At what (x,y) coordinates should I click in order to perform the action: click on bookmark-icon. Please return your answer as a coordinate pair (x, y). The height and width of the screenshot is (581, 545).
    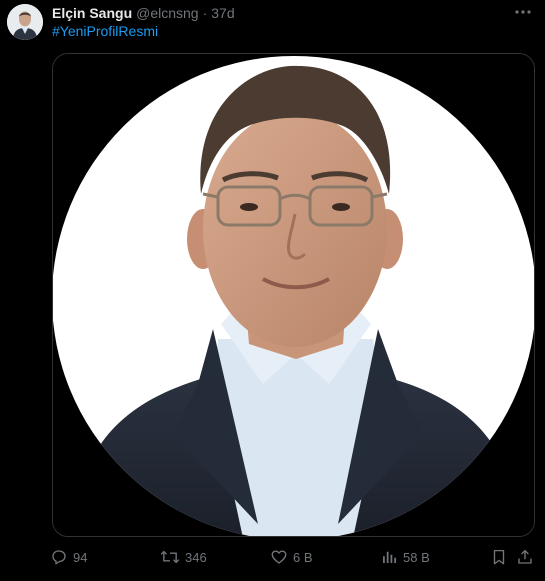
    Looking at the image, I should click on (499, 557).